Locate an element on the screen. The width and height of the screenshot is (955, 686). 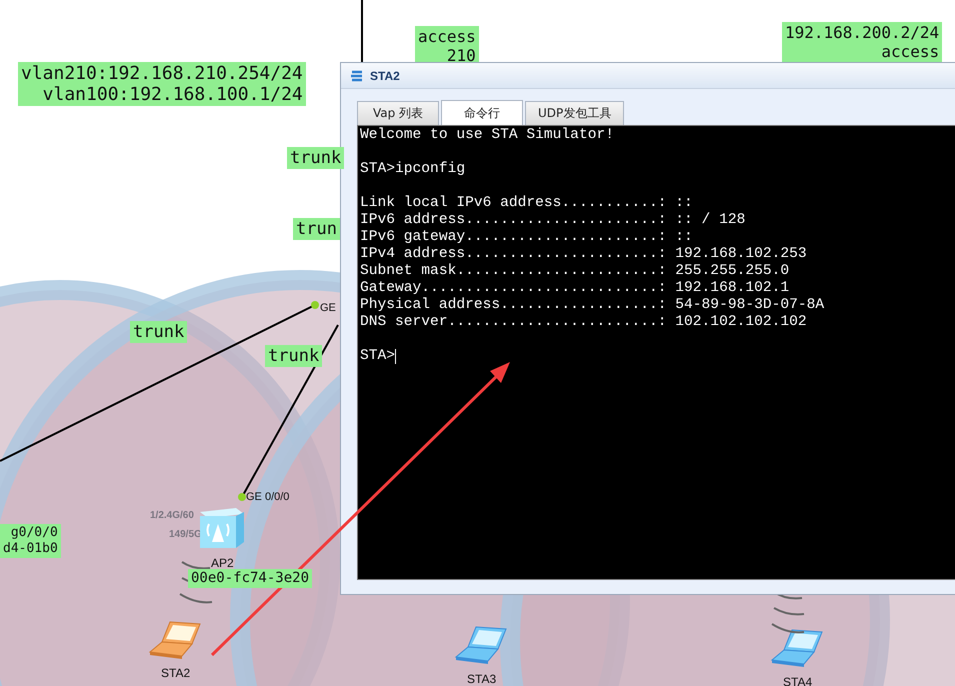
port-label: GE is located at coordinates (328, 308).